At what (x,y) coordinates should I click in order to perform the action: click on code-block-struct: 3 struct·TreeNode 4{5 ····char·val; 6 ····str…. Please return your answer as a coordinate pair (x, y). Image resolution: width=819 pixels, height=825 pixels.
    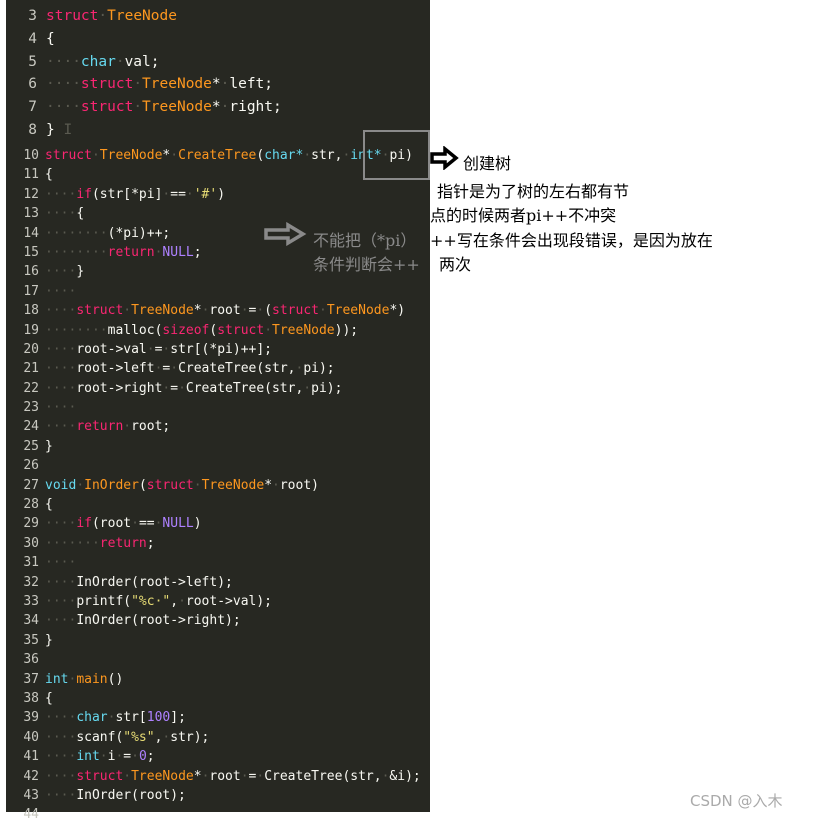
    Looking at the image, I should click on (218, 73).